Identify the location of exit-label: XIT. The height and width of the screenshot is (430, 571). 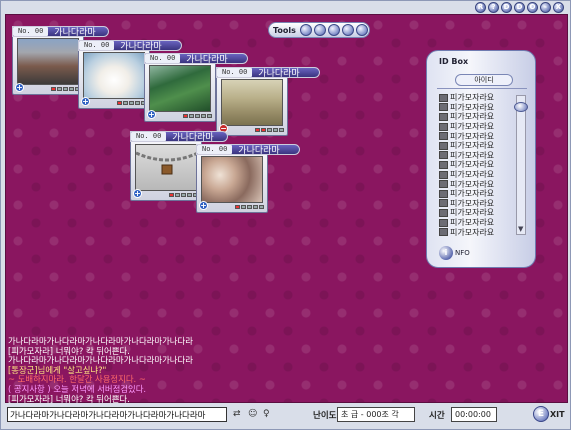
(557, 414).